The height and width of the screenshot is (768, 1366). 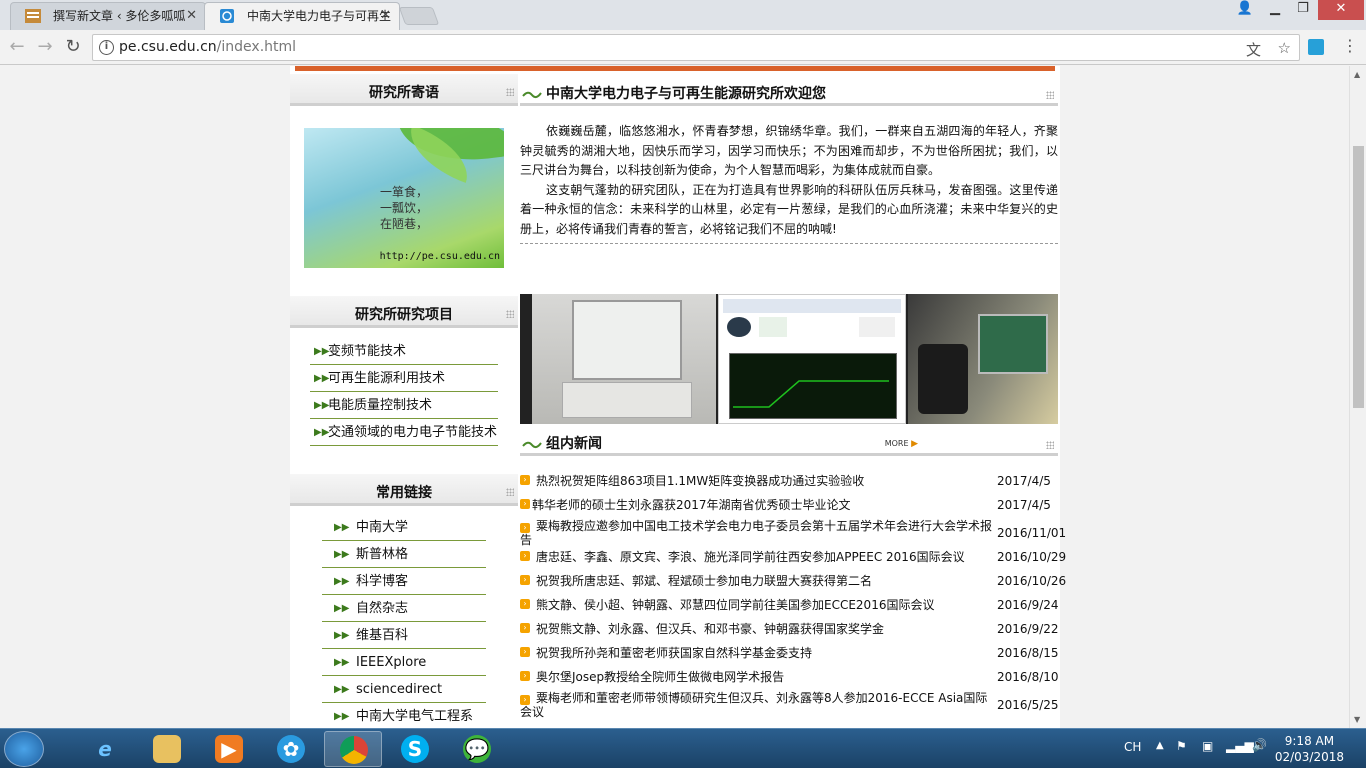 I want to click on taskbar-wechat: 💬, so click(x=477, y=749).